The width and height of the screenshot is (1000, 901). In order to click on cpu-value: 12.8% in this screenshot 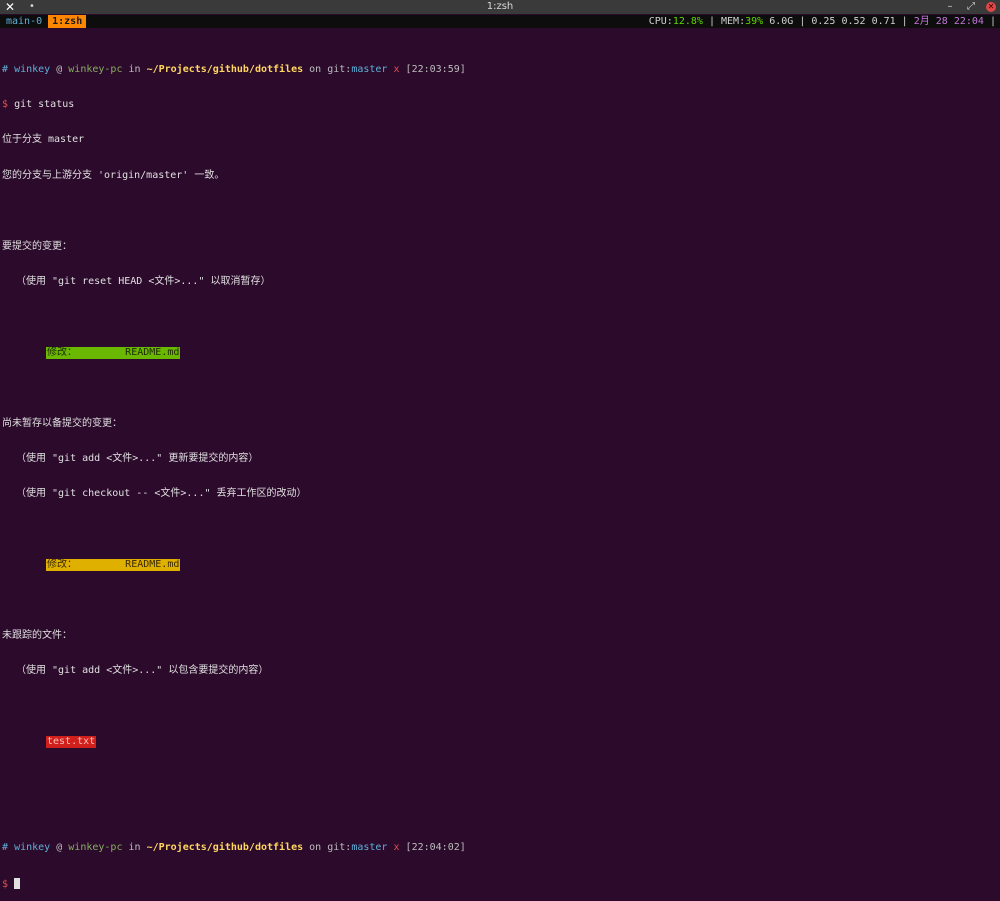, I will do `click(687, 21)`.